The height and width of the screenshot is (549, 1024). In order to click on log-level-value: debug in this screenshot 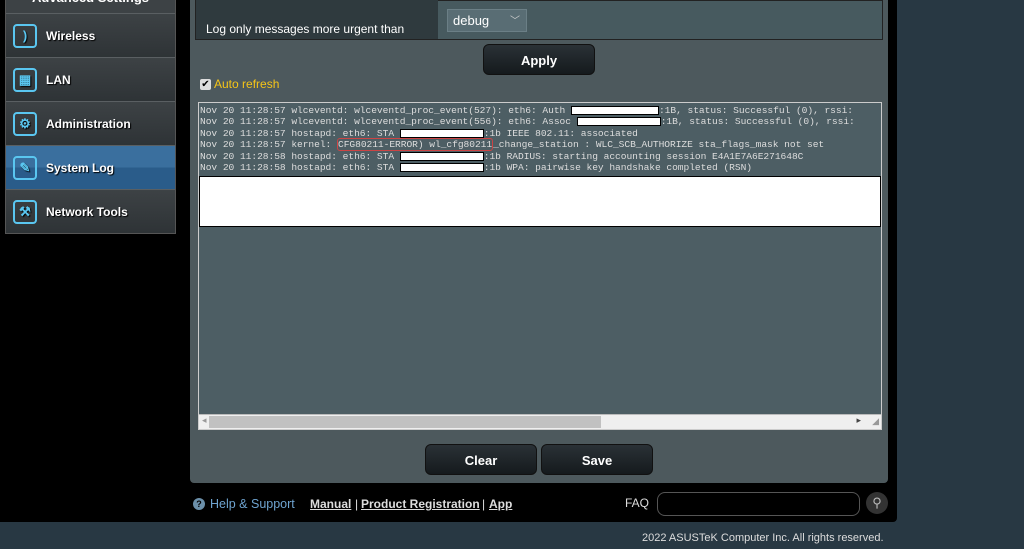, I will do `click(471, 20)`.